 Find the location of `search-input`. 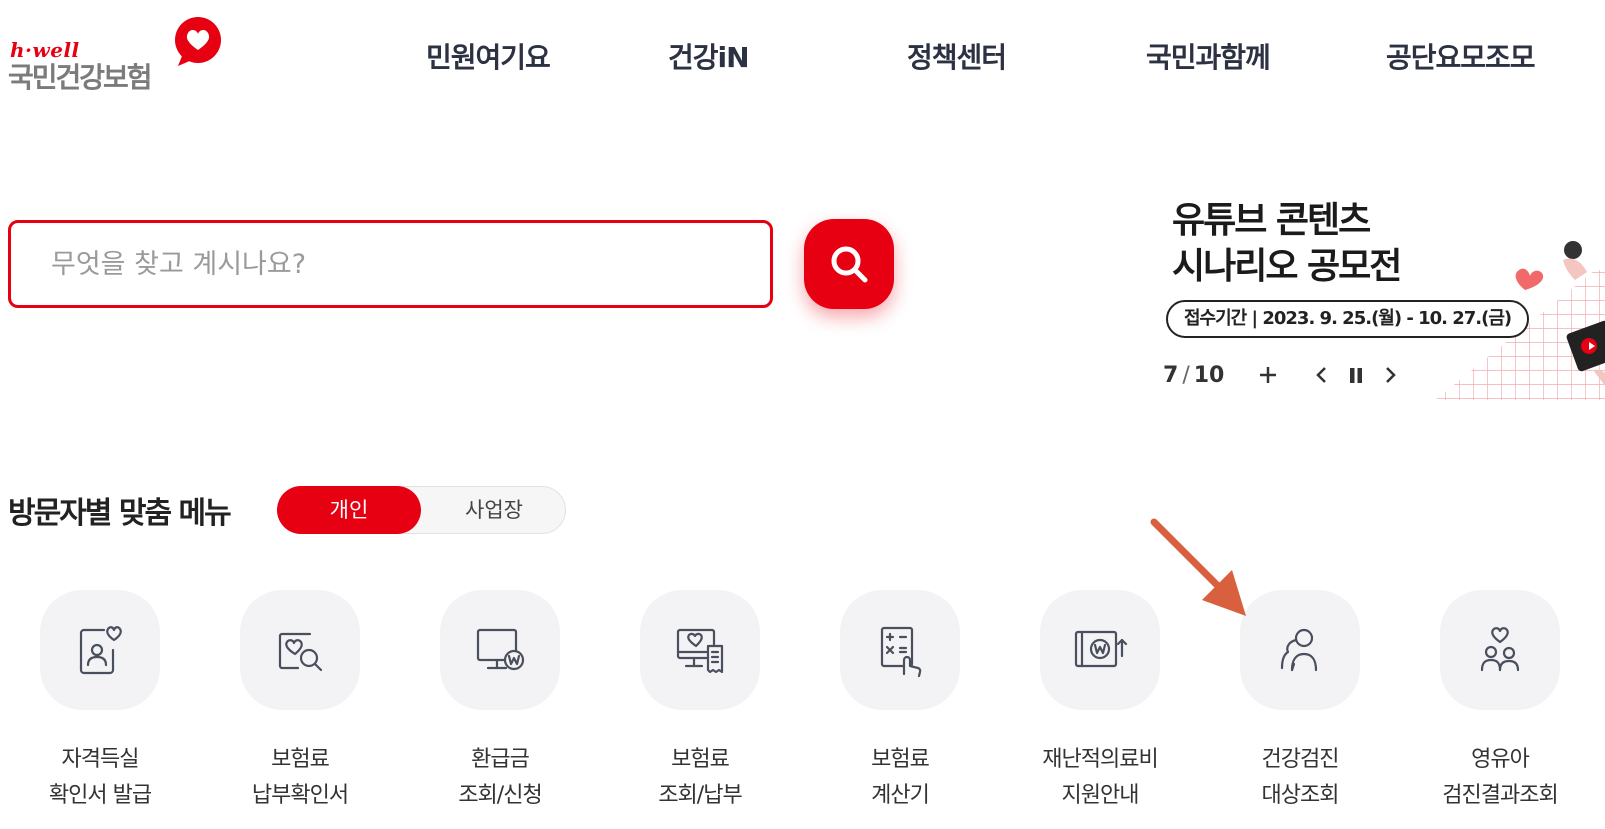

search-input is located at coordinates (390, 264).